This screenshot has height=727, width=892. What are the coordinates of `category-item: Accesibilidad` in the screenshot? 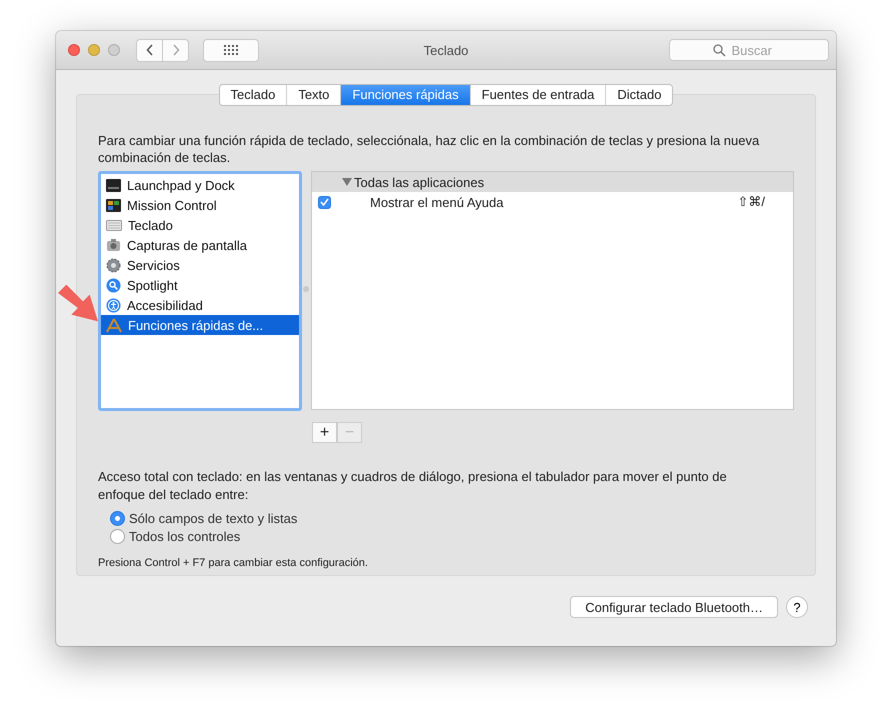 It's located at (200, 305).